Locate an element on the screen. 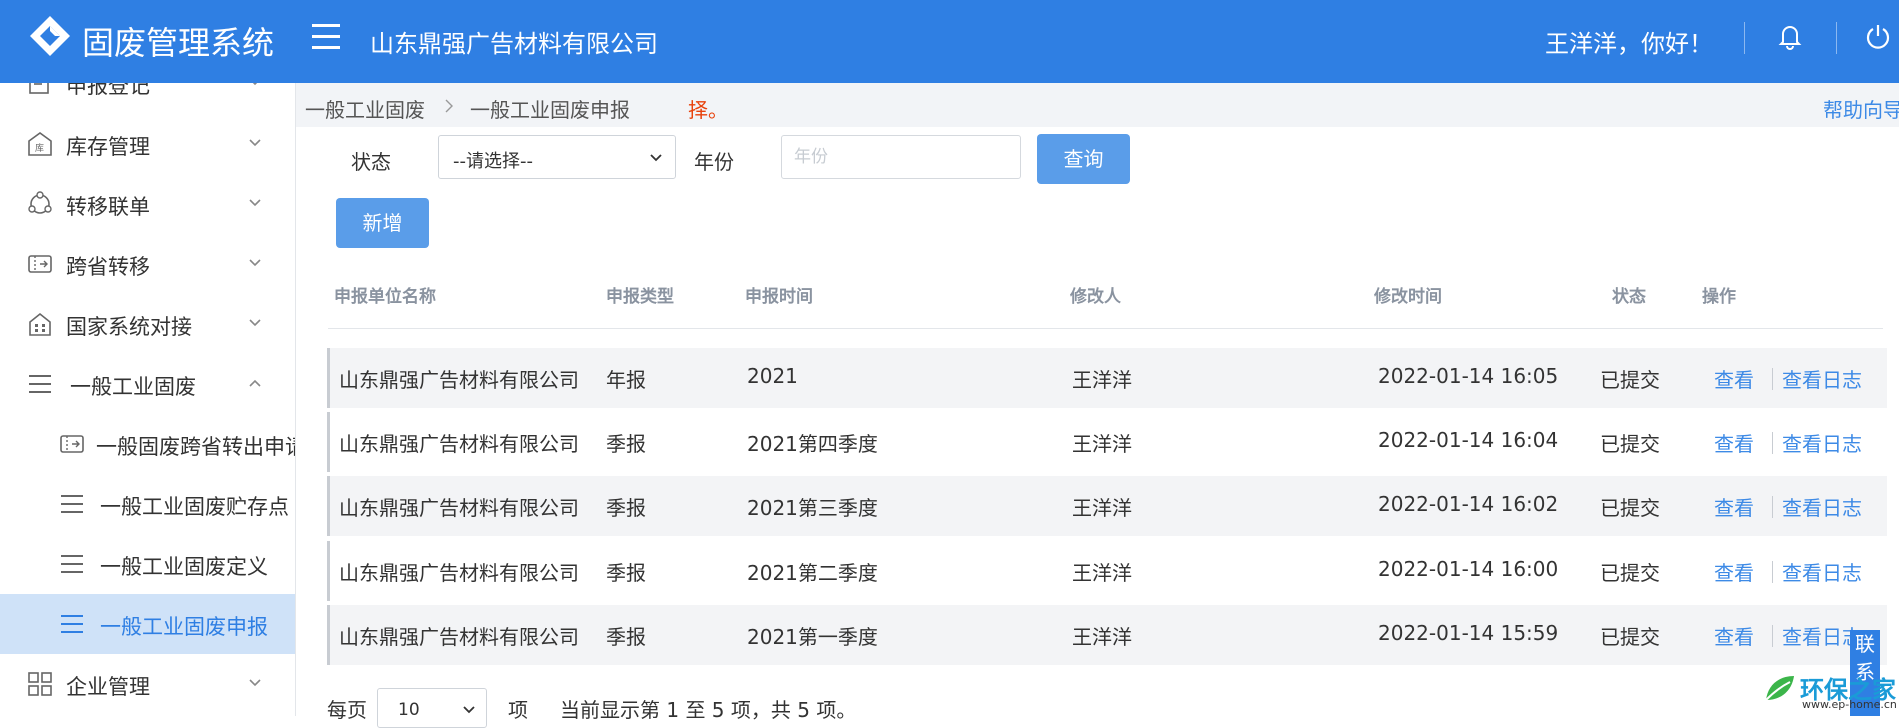  grid-icon is located at coordinates (40, 684).